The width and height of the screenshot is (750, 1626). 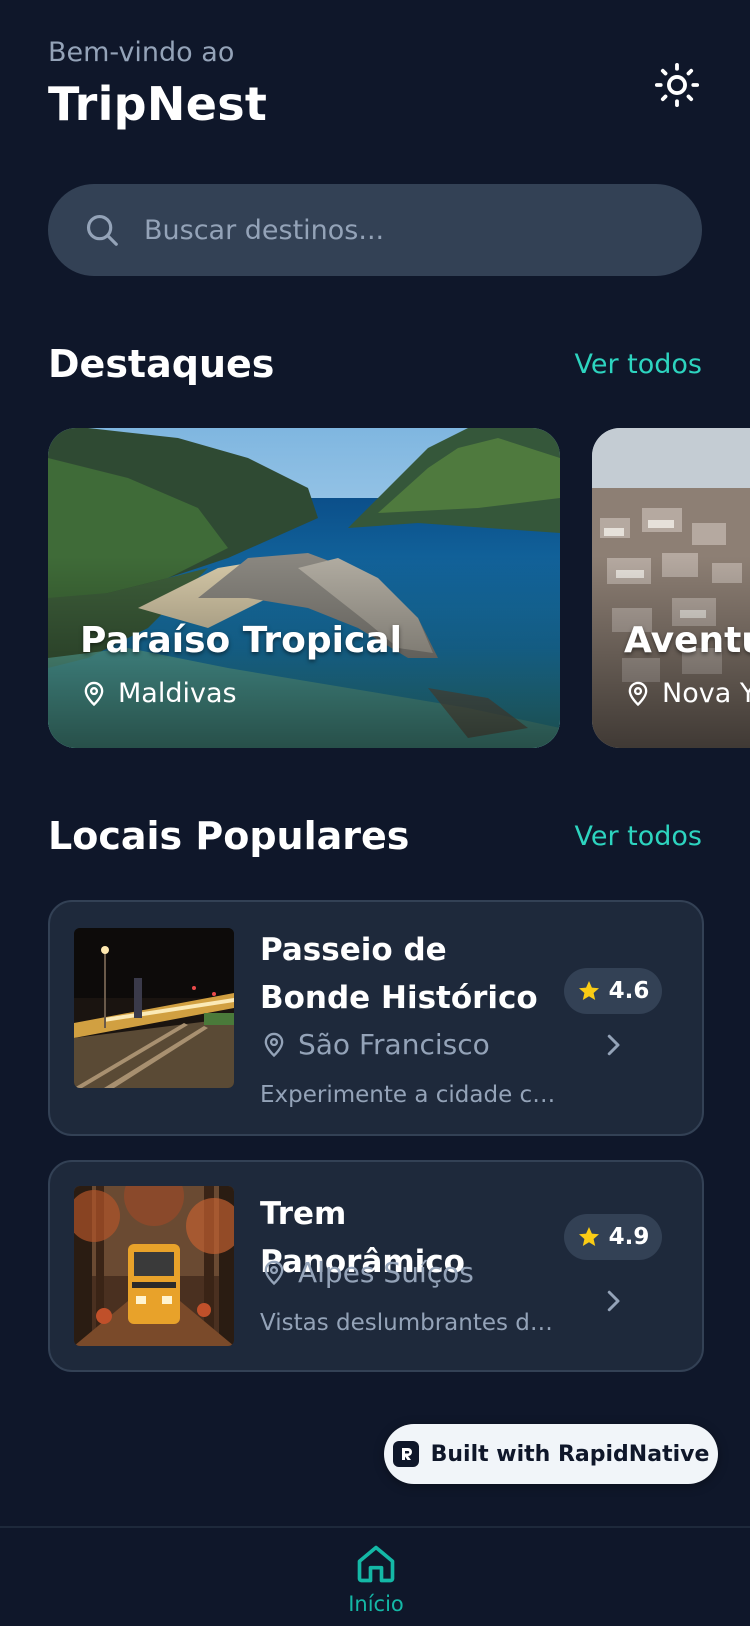 I want to click on popular-title: Locais Populares, so click(x=229, y=836).